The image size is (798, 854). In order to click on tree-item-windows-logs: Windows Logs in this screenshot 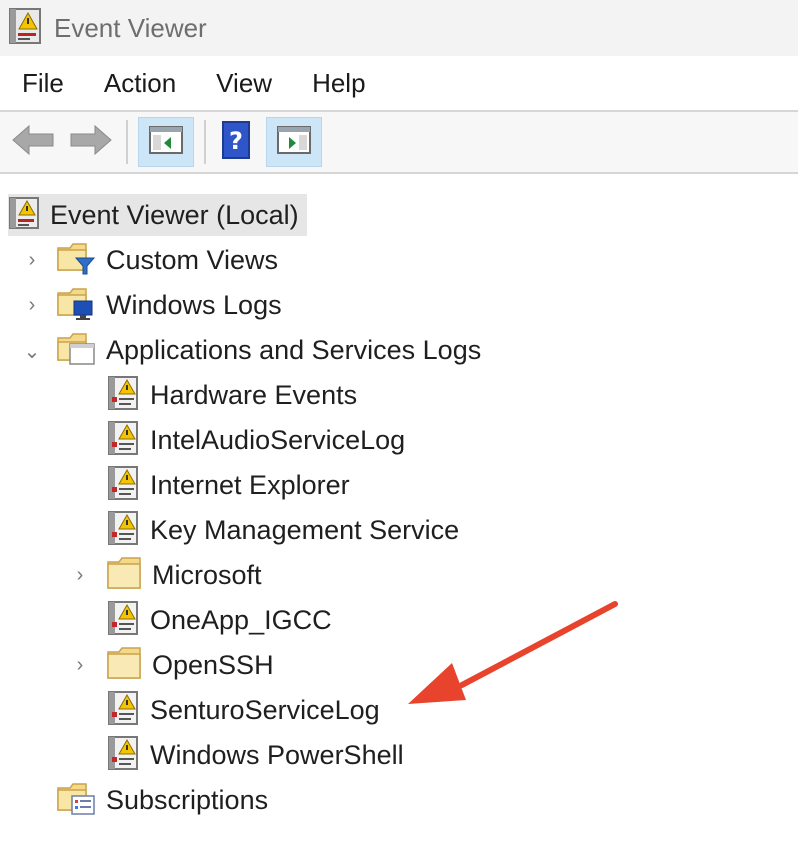, I will do `click(169, 305)`.